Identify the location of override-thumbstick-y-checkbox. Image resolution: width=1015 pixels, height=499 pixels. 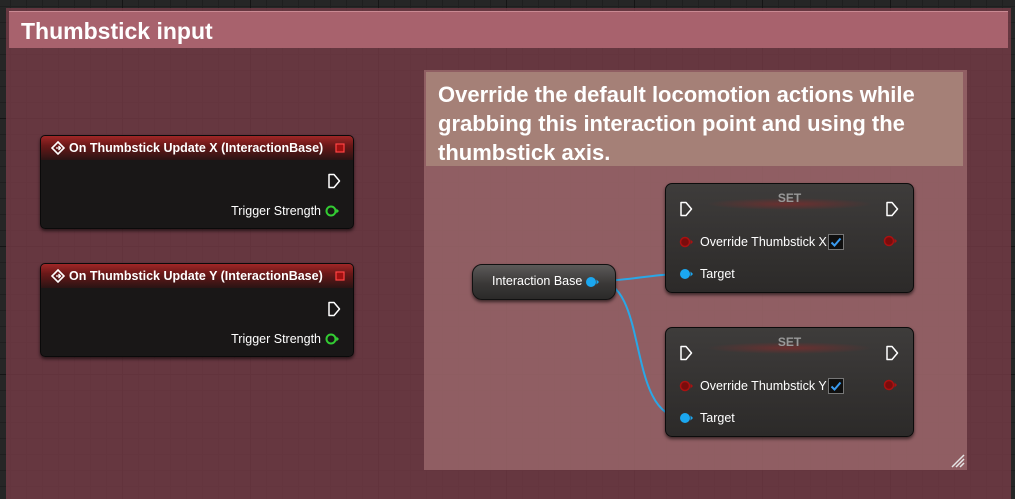
(836, 386).